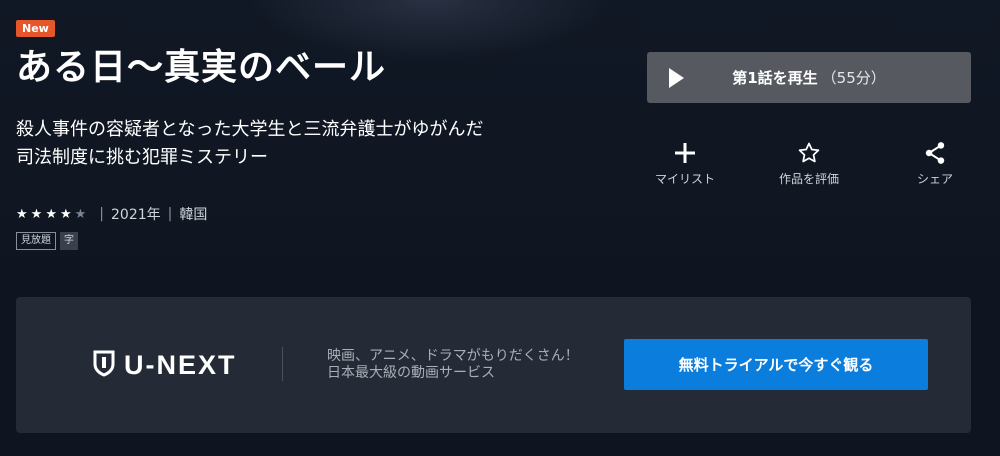 The width and height of the screenshot is (1000, 456). What do you see at coordinates (684, 179) in the screenshot?
I see `mylist-label: マイリスト` at bounding box center [684, 179].